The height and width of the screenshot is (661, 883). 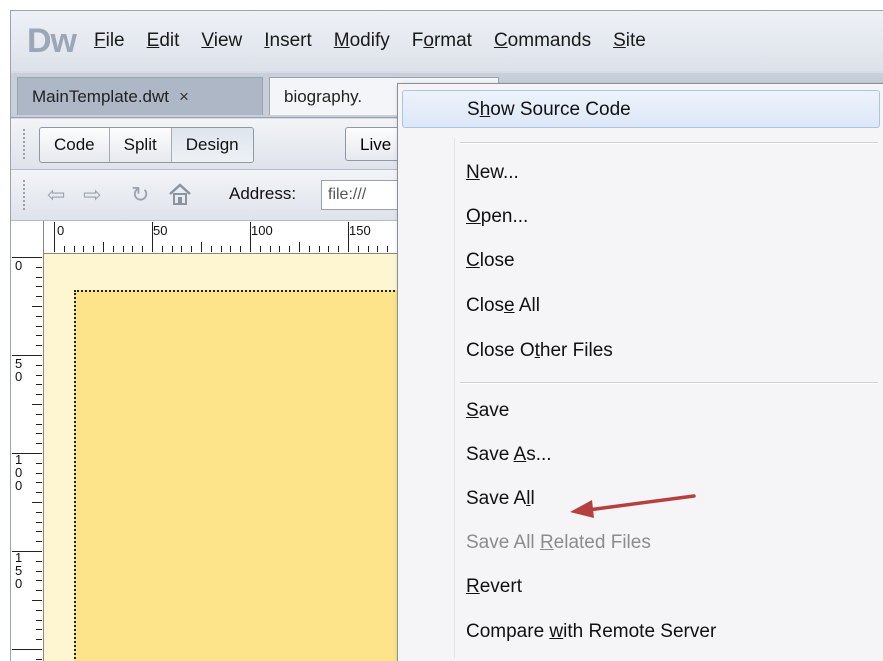 What do you see at coordinates (558, 542) in the screenshot?
I see `menu-item-save-all-related-files: Save All Related Files` at bounding box center [558, 542].